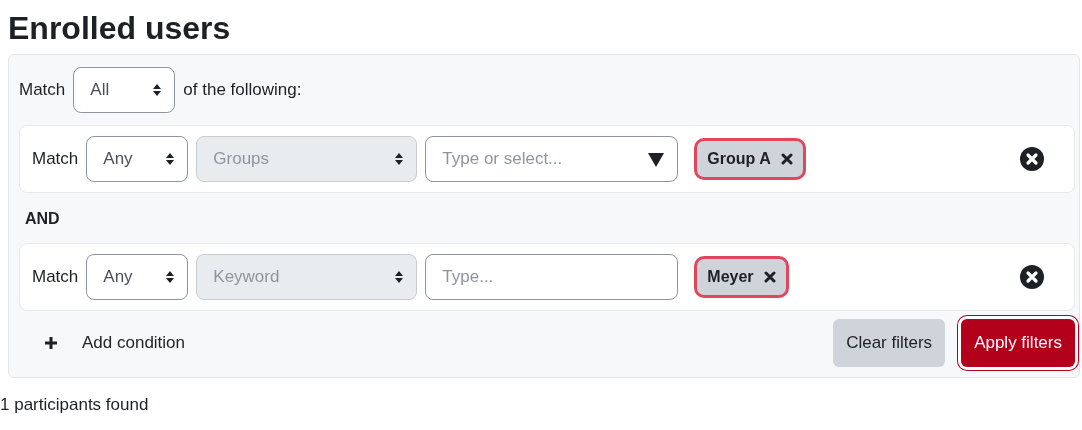 The image size is (1082, 430). I want to click on joiner-label: AND, so click(43, 219).